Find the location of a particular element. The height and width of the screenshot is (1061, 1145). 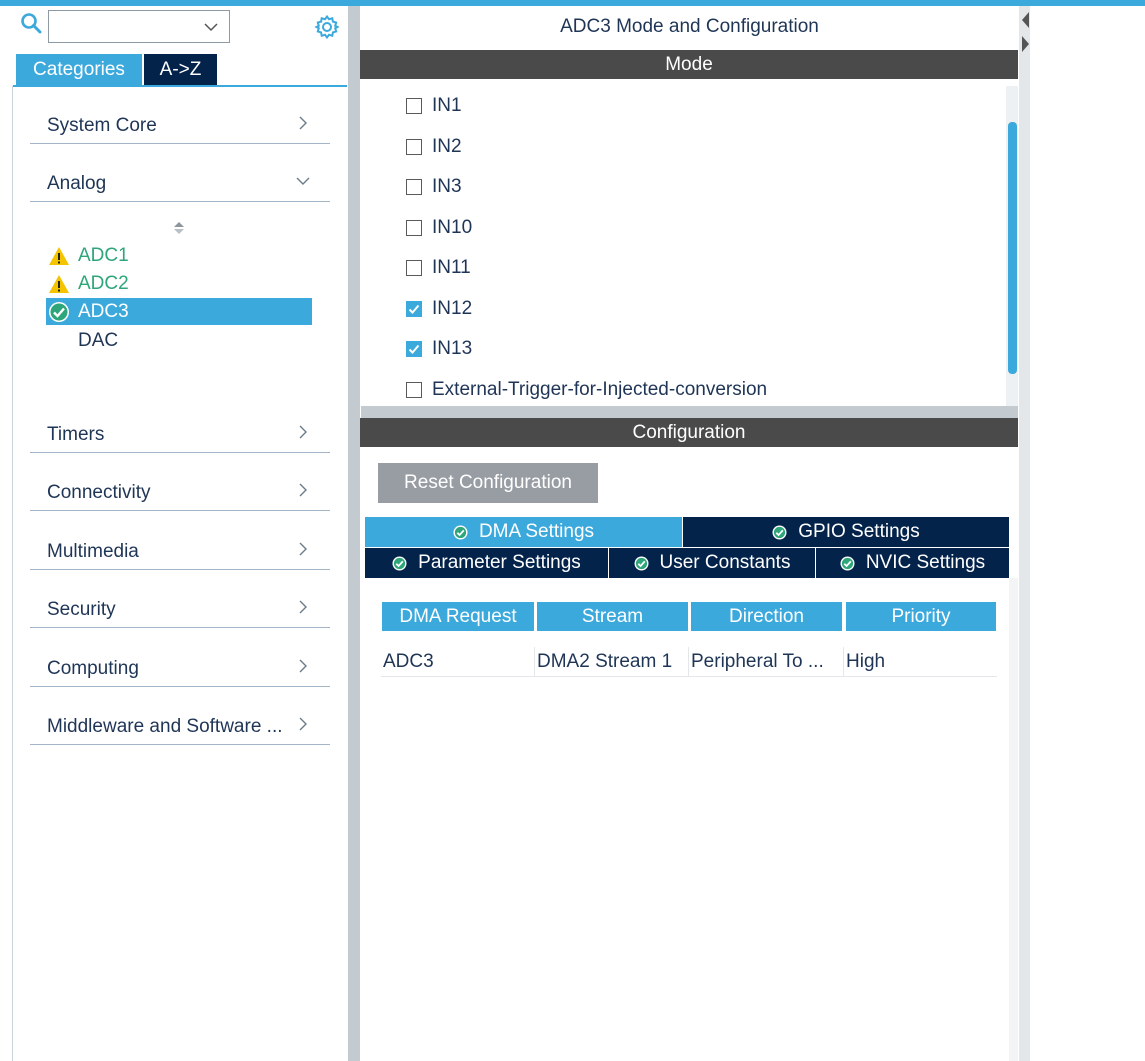

channel-in11: IN11 is located at coordinates (438, 268).